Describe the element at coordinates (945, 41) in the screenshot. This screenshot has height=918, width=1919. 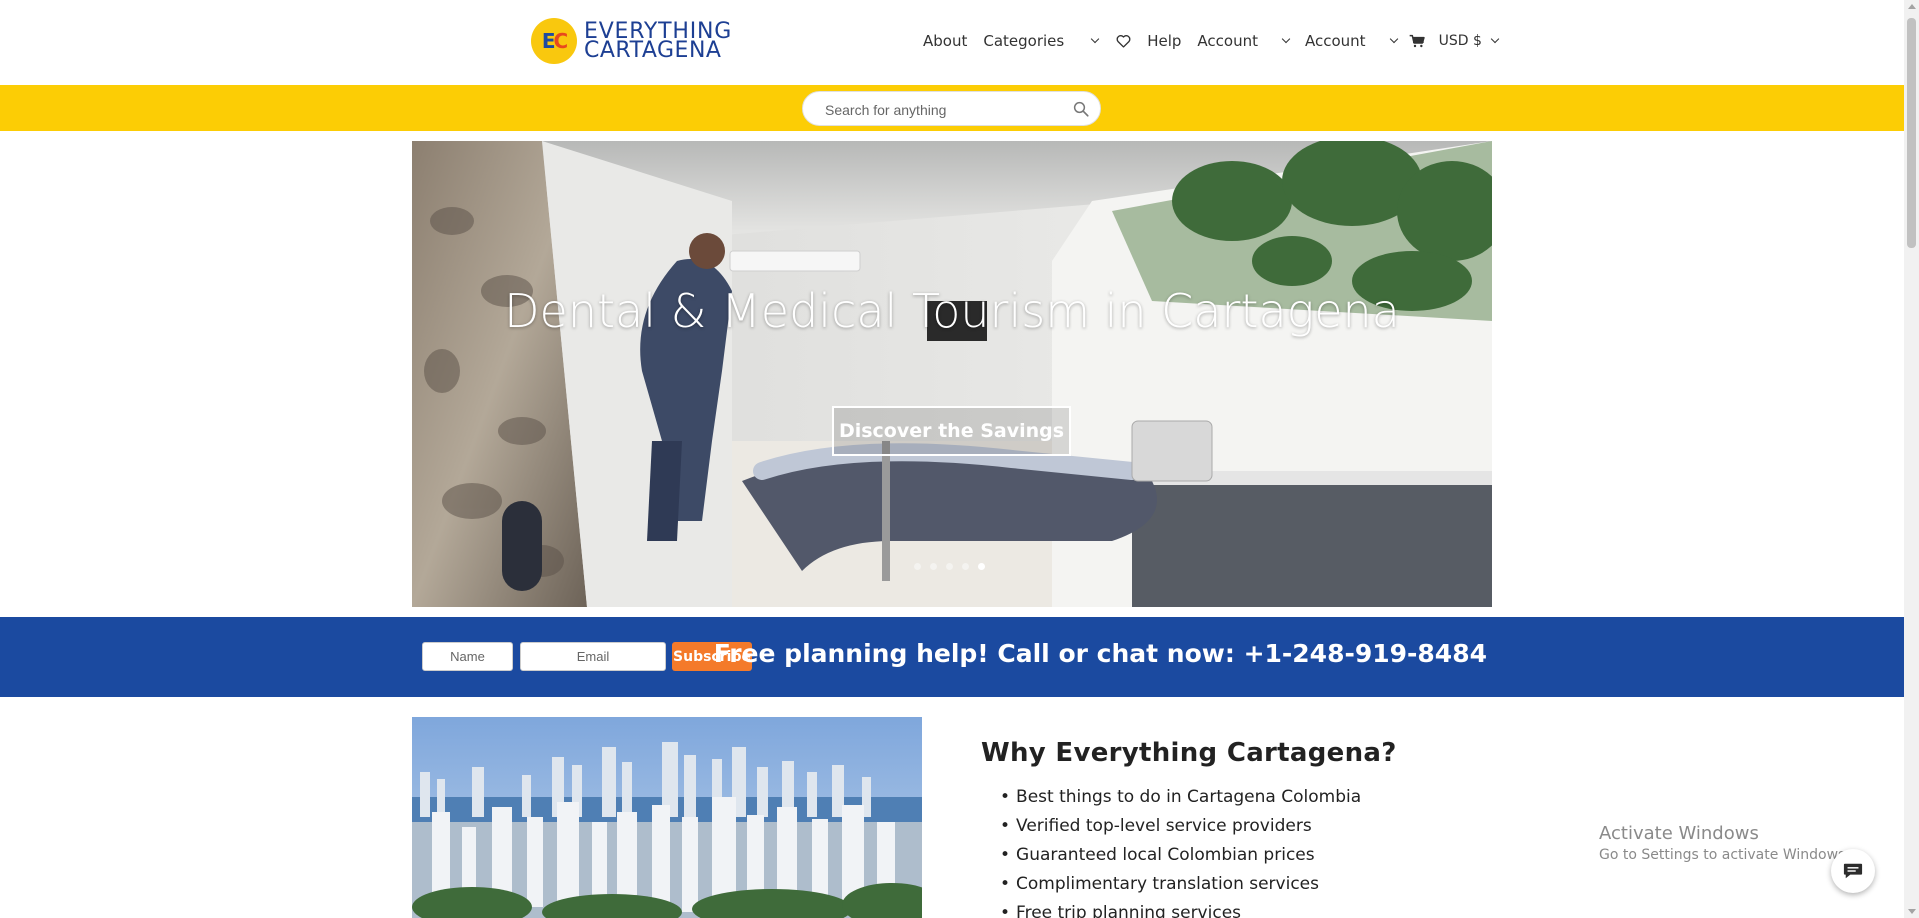
I see `nav-about: About` at that location.